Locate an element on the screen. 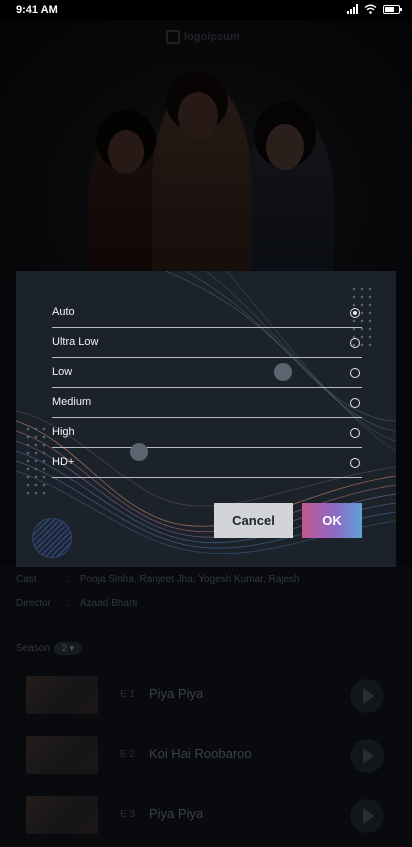  status-icons is located at coordinates (374, 9).